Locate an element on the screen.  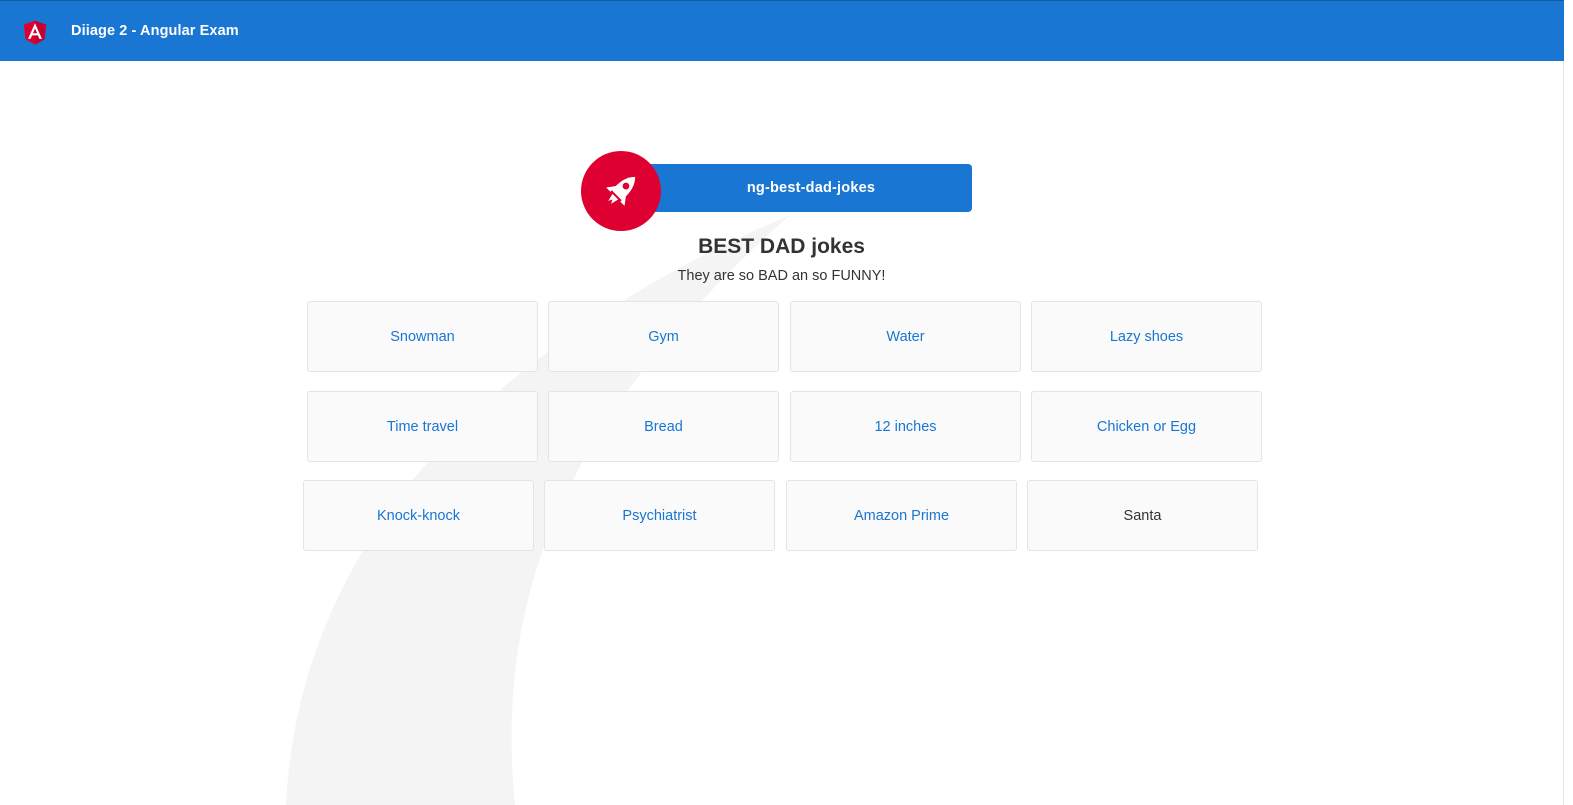
joke-card-knock-knock: Knock-knock is located at coordinates (418, 515).